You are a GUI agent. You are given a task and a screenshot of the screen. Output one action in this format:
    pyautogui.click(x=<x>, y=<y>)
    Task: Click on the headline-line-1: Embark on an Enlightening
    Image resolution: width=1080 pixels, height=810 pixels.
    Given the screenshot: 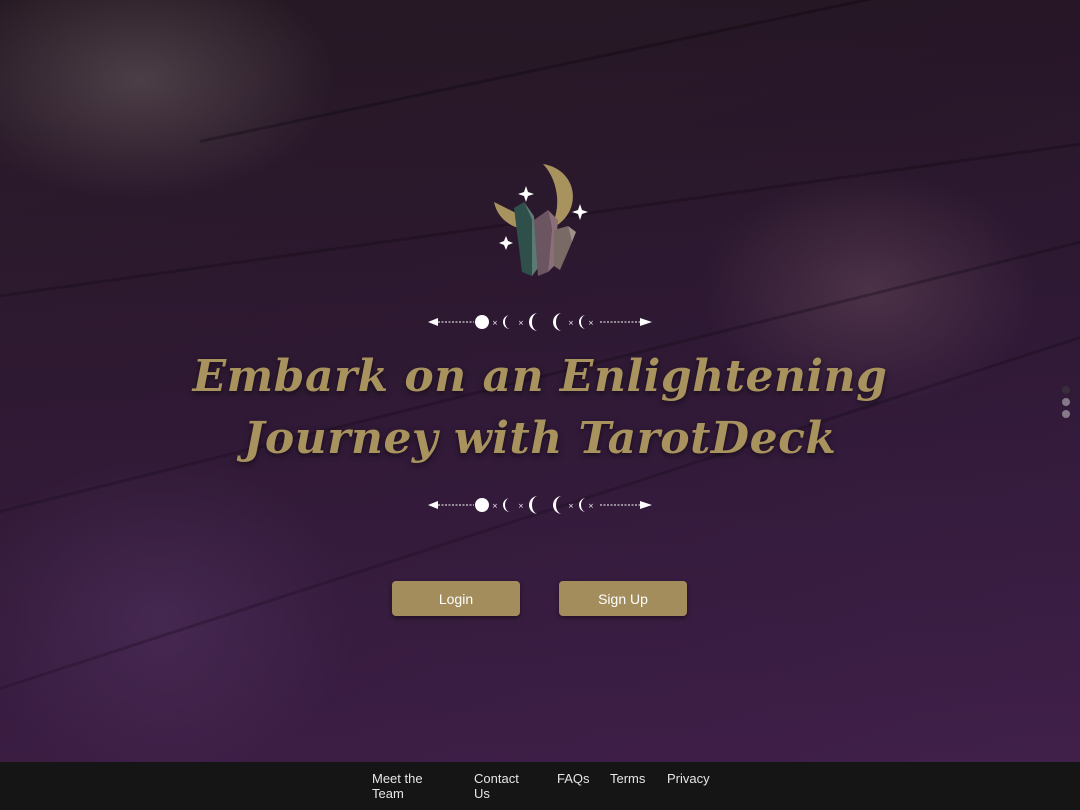 What is the action you would take?
    pyautogui.click(x=540, y=376)
    